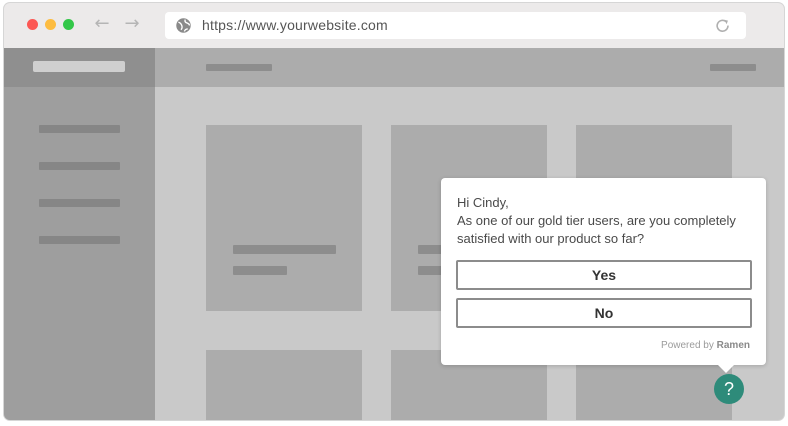 This screenshot has width=788, height=426. I want to click on browser-titlebar: ← → https://www.yourwebsite.com, so click(394, 25).